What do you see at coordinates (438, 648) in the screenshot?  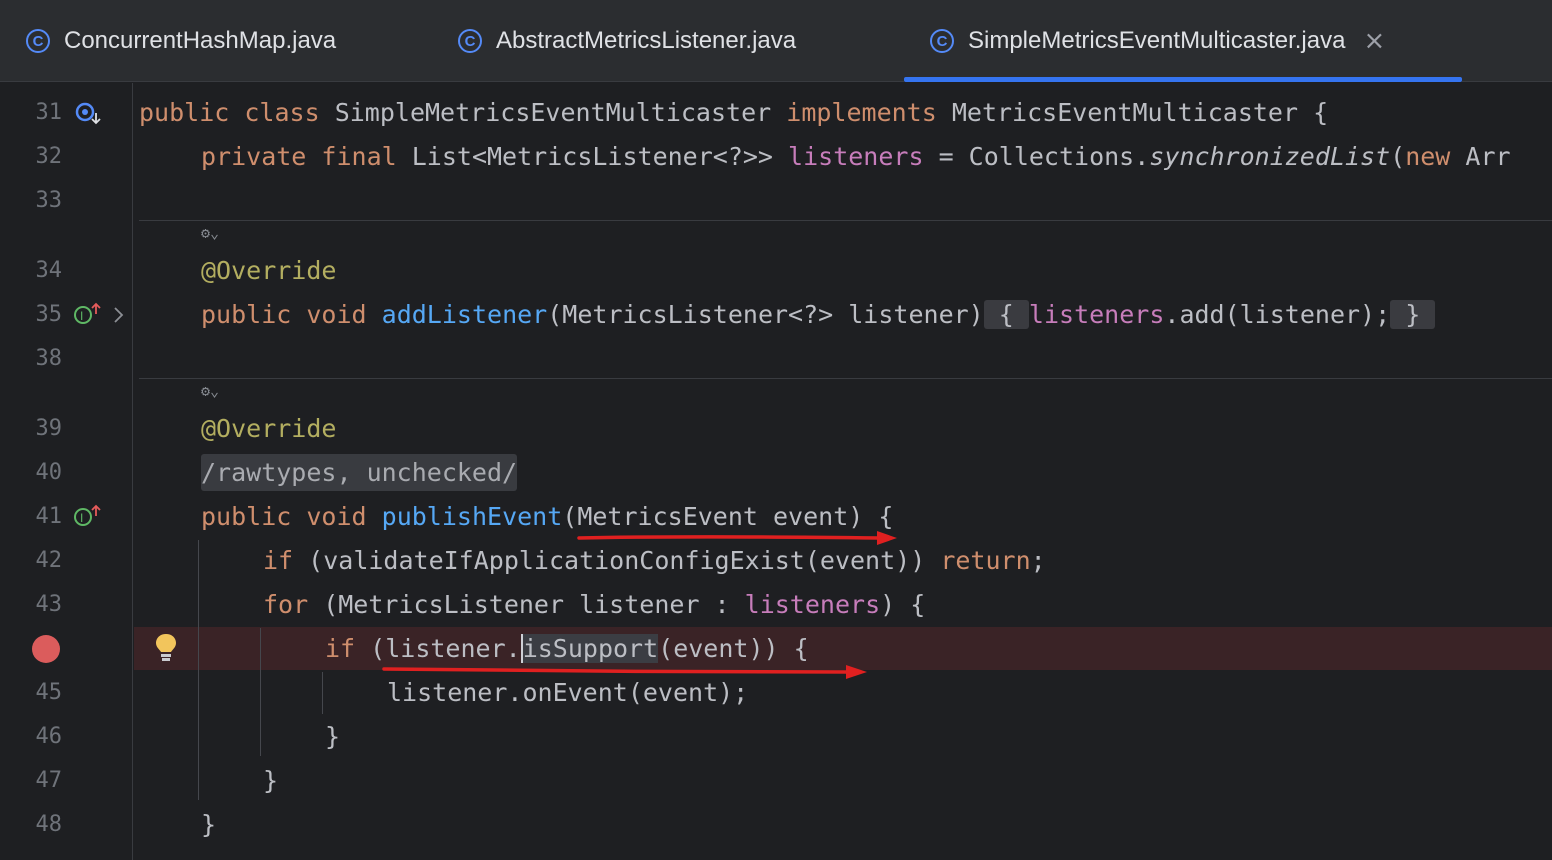 I see `code-text: (listener.` at bounding box center [438, 648].